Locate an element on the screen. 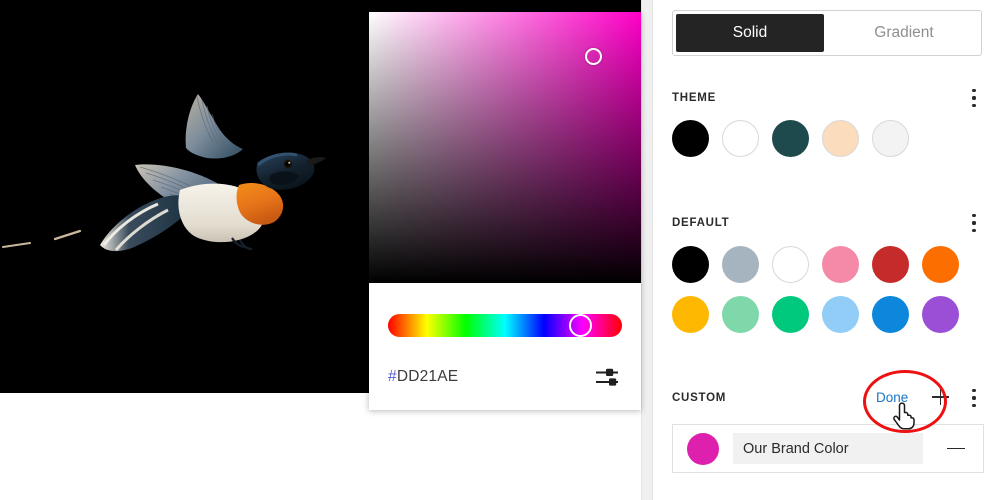 This screenshot has height=500, width=1000. theme-swatch-dark-teal is located at coordinates (790, 138).